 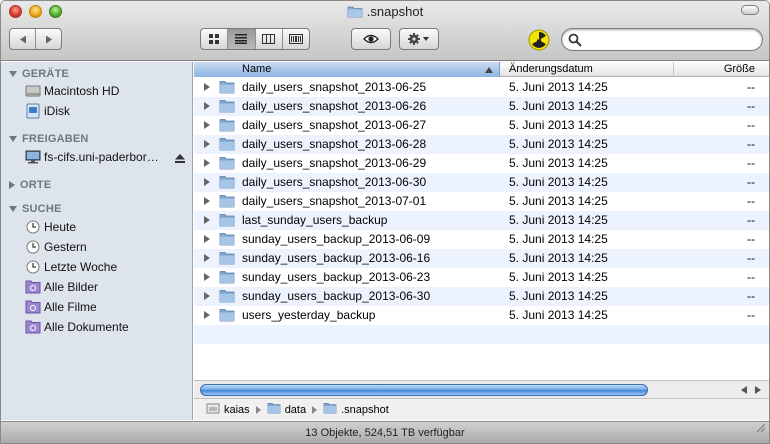 I want to click on toolbar-toggle-button, so click(x=750, y=10).